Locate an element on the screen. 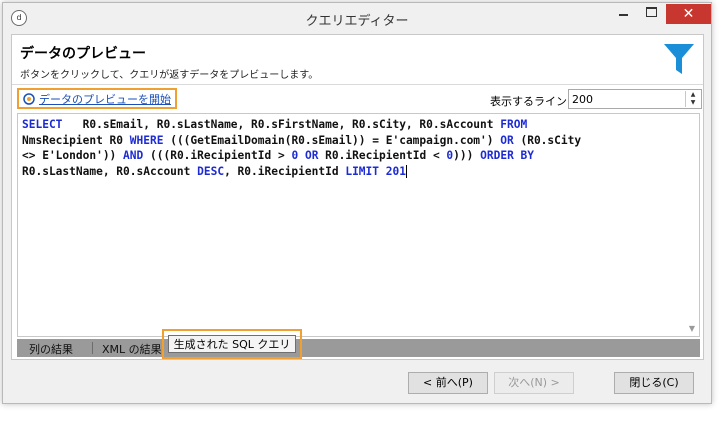  scroll-down-icon: ▼ is located at coordinates (692, 328).